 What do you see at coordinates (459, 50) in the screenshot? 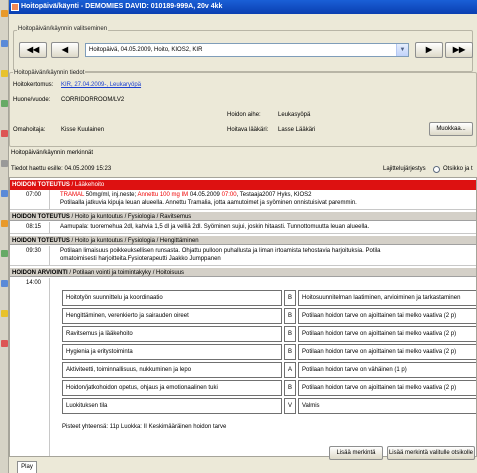
I see `last-visit-button: ▶▶` at bounding box center [459, 50].